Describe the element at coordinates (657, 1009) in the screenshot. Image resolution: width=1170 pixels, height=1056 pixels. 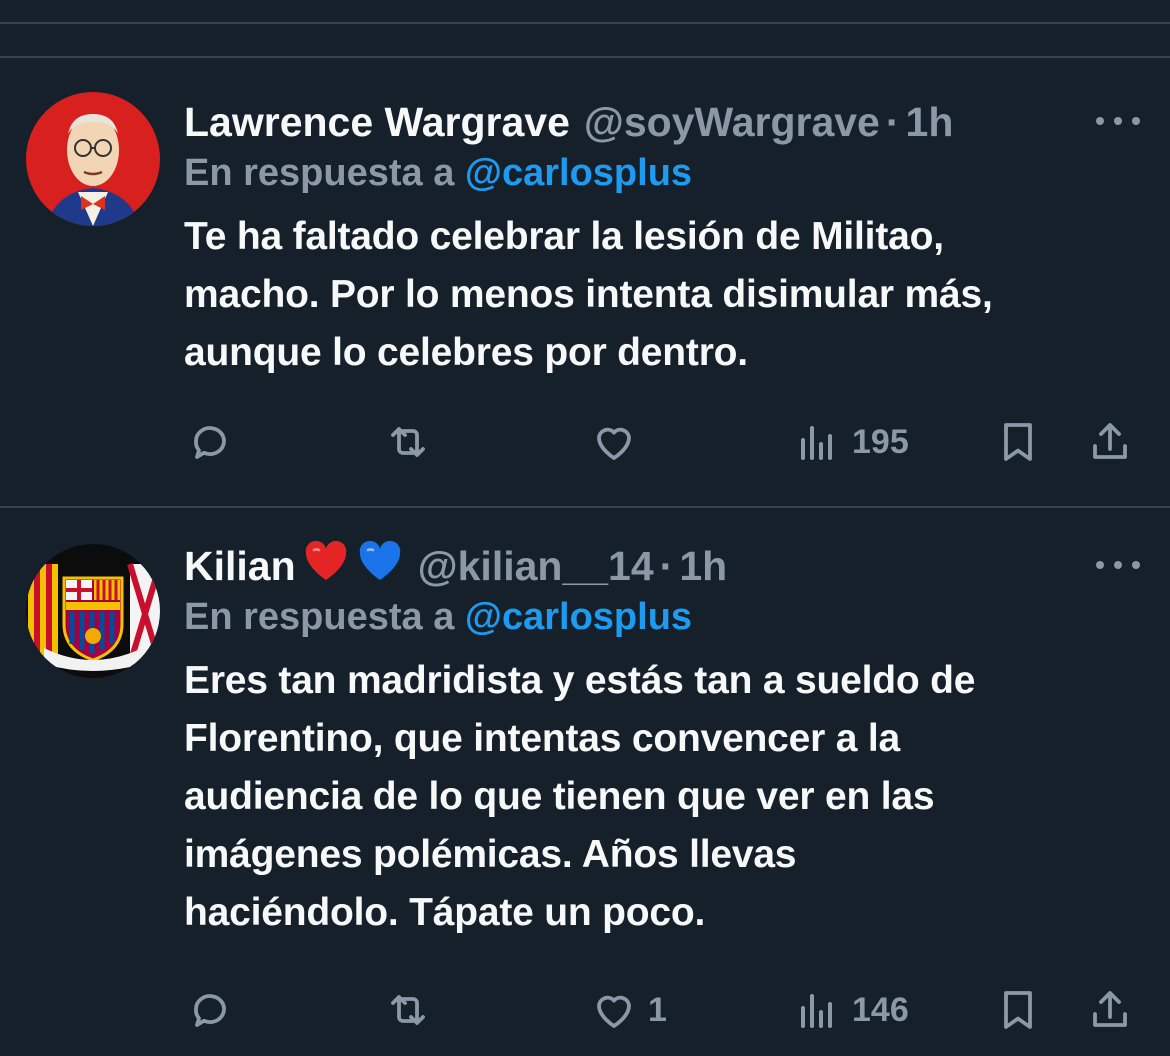
I see `like-count: 1` at that location.